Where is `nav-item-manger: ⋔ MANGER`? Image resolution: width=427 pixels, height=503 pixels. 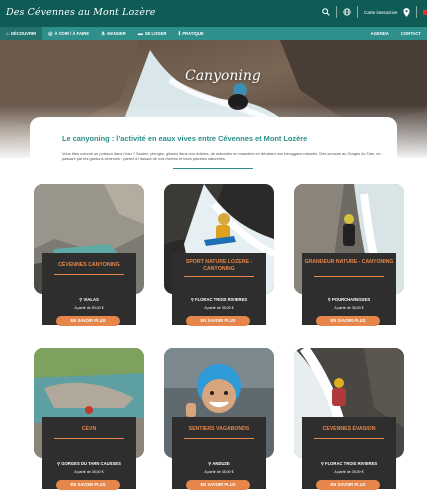
nav-item-manger: ⋔ MANGER is located at coordinates (113, 33).